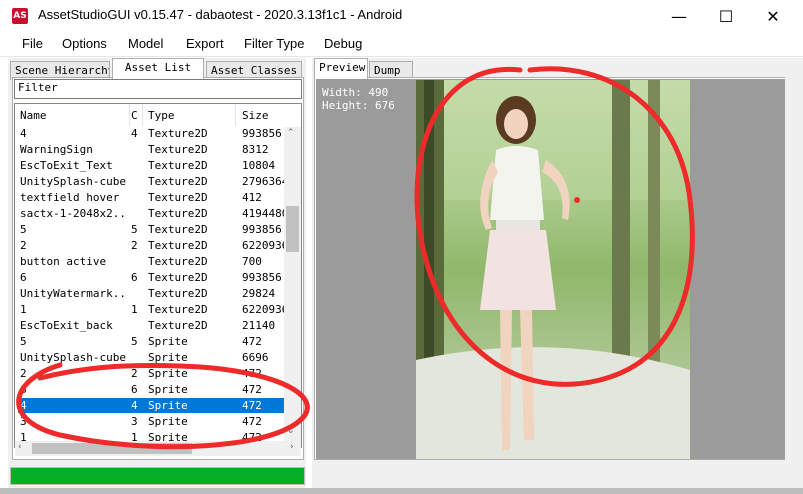 The width and height of the screenshot is (803, 494). Describe the element at coordinates (158, 68) in the screenshot. I see `tab-asset-list: Asset List` at that location.